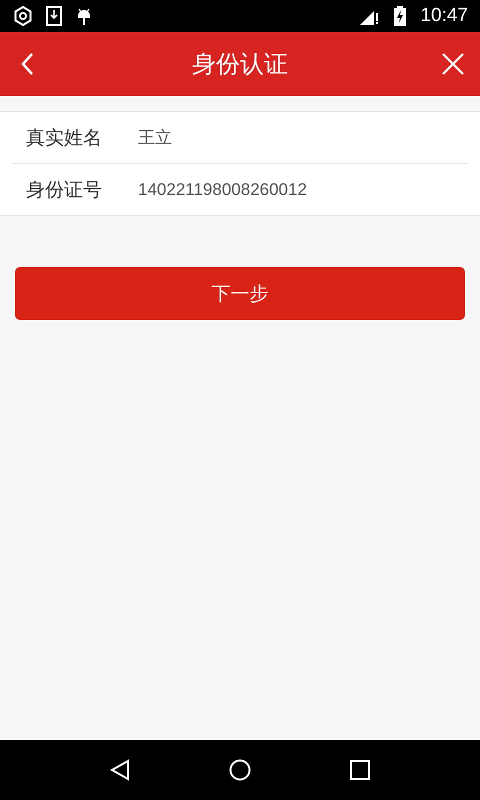  Describe the element at coordinates (400, 16) in the screenshot. I see `battery-icon` at that location.